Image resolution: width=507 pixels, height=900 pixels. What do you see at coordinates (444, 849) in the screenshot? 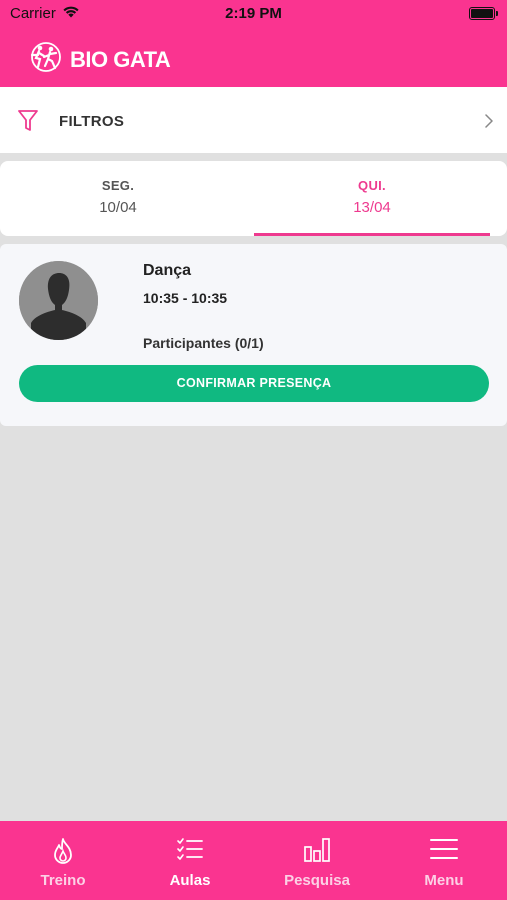
I see `menu-icon` at bounding box center [444, 849].